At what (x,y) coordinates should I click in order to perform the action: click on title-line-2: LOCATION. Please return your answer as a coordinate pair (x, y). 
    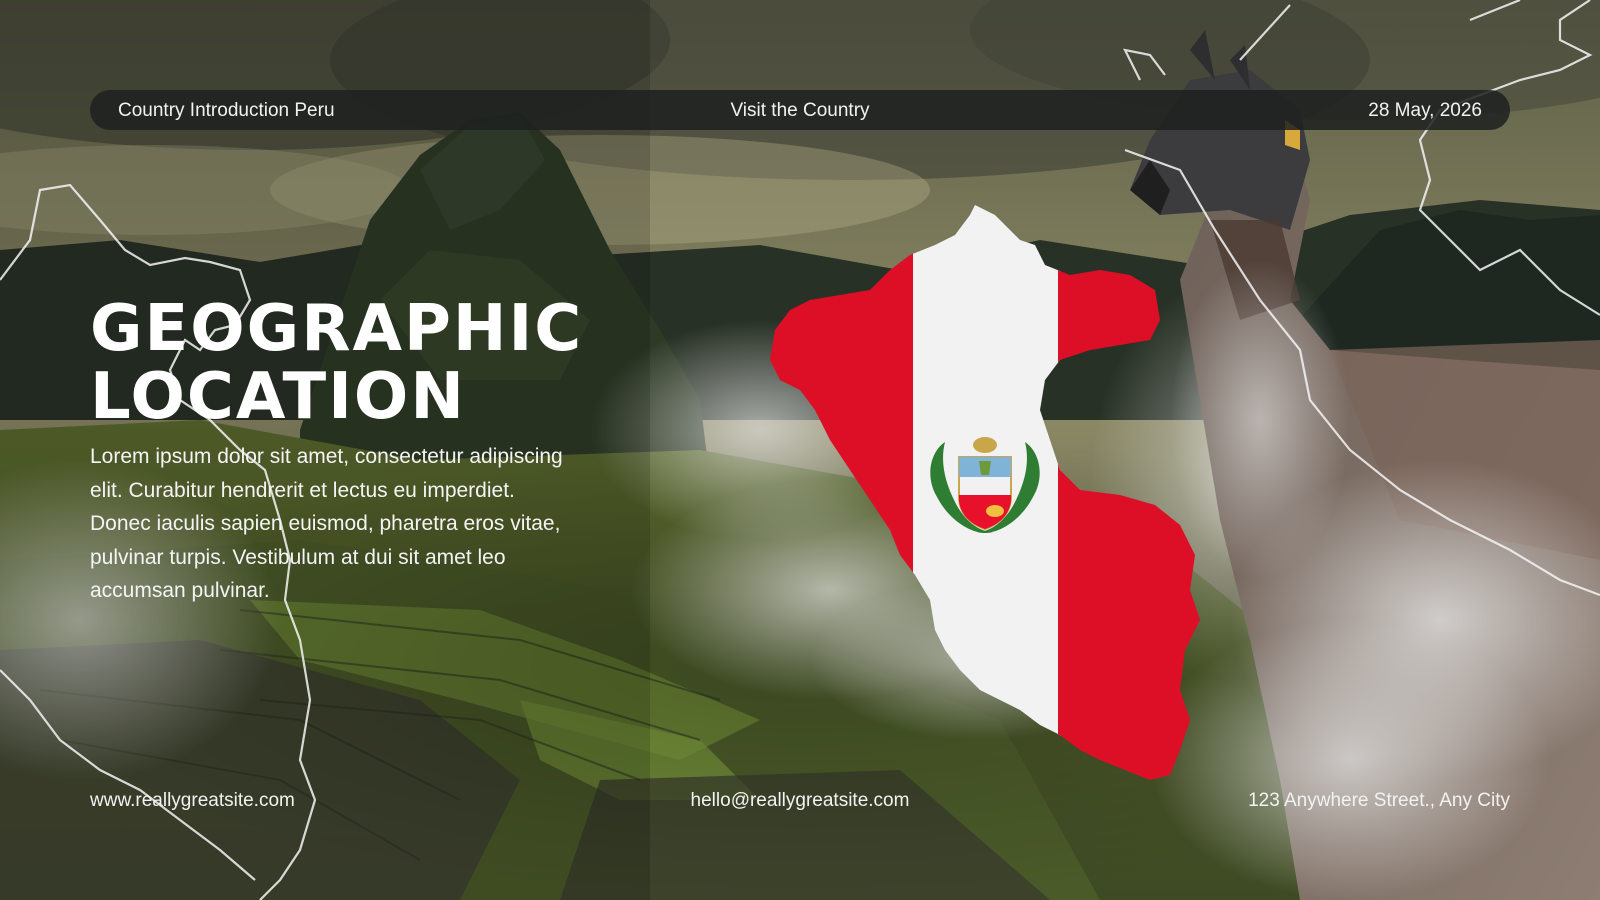
    Looking at the image, I should click on (278, 397).